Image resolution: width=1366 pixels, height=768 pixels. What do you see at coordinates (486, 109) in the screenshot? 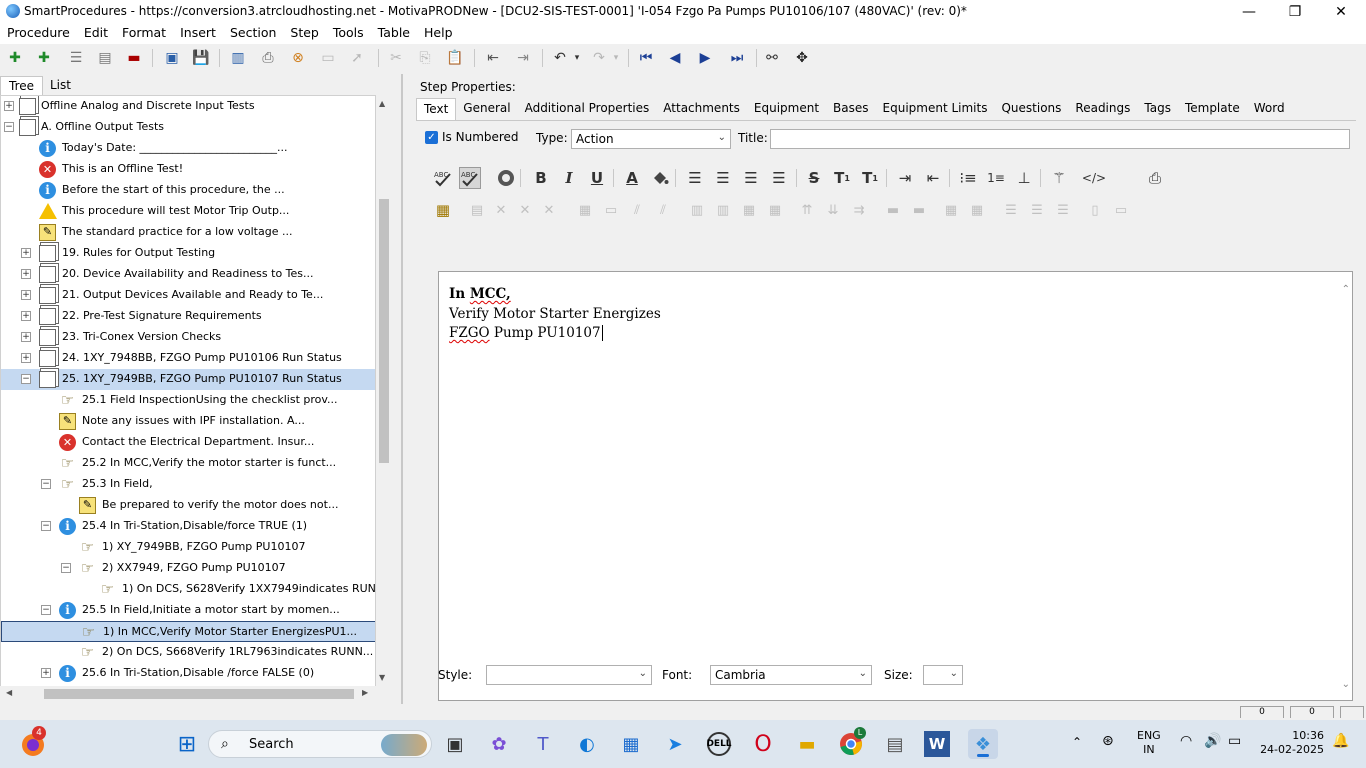
I see `tab-general: General` at bounding box center [486, 109].